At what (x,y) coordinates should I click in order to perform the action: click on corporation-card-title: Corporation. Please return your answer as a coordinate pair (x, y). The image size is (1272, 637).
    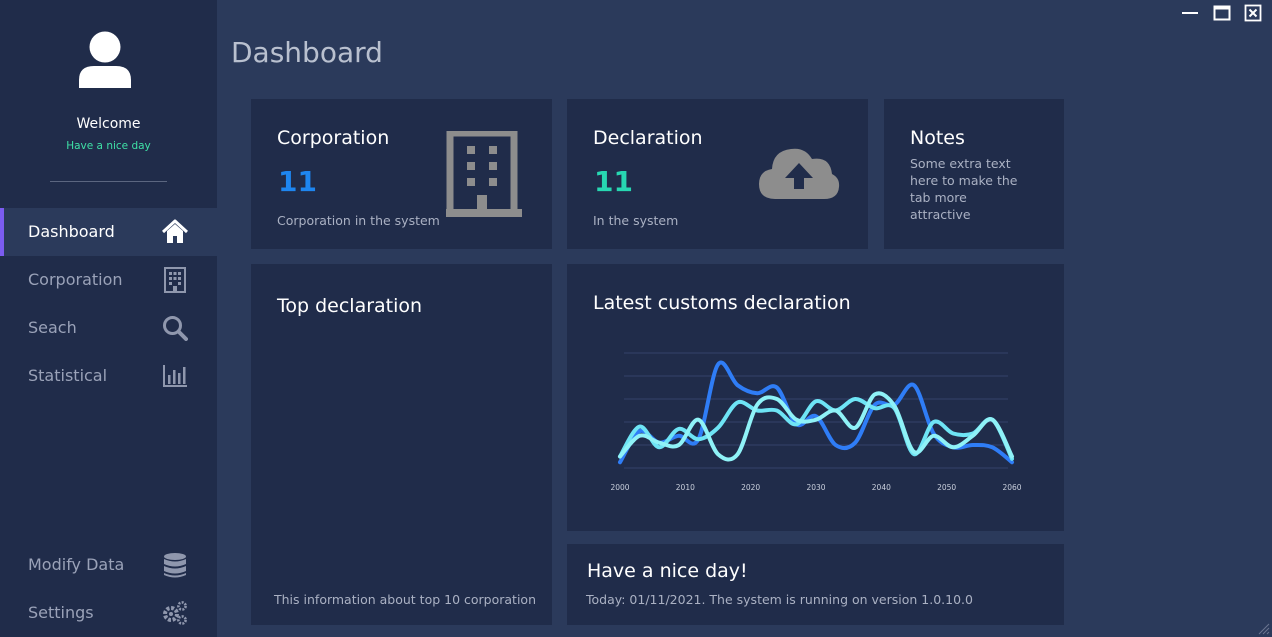
    Looking at the image, I should click on (333, 138).